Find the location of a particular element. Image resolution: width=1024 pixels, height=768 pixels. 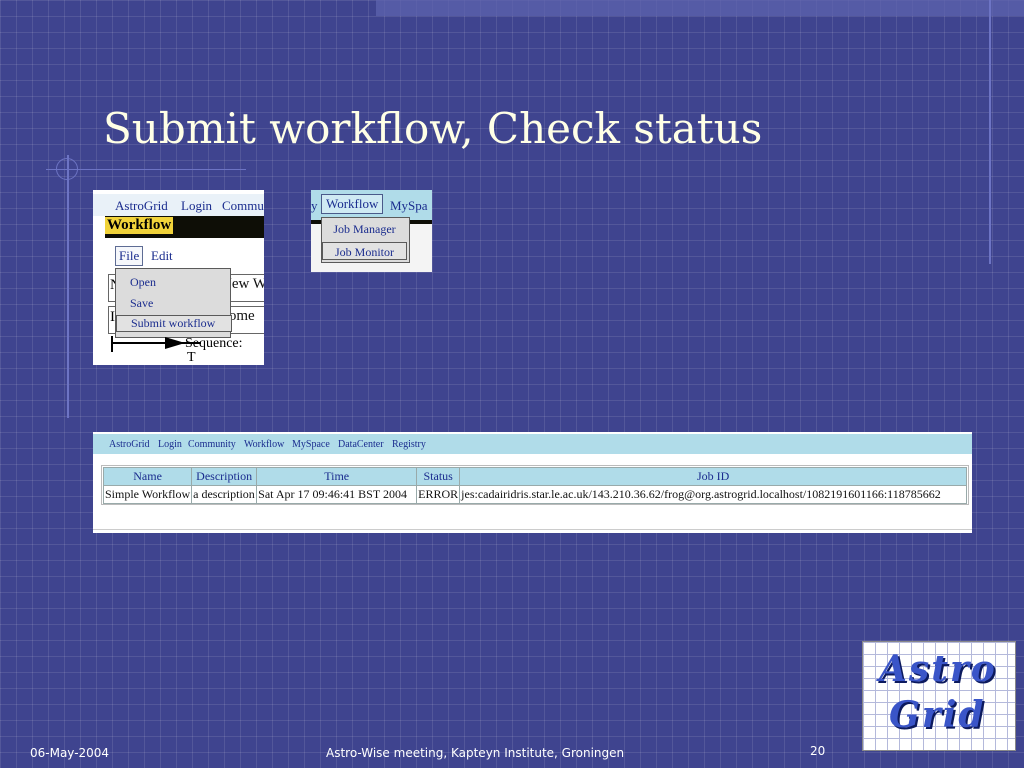

decorative-line-left is located at coordinates (68, 286).